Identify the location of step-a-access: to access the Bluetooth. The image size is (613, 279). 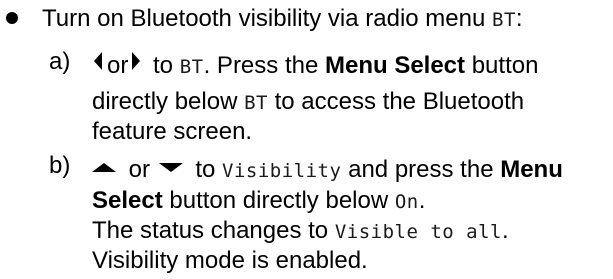
(396, 101).